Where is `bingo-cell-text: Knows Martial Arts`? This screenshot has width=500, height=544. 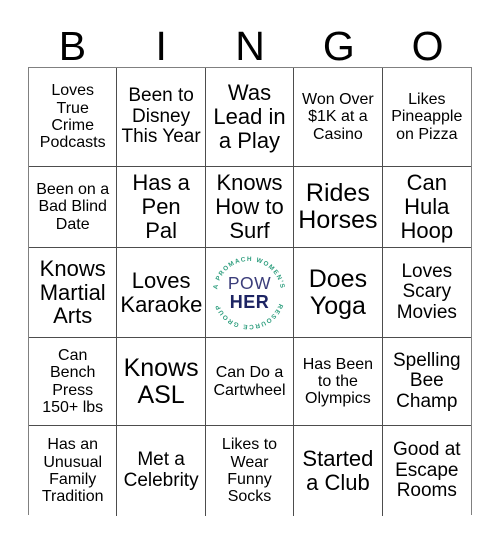
bingo-cell-text: Knows Martial Arts is located at coordinates (72, 292).